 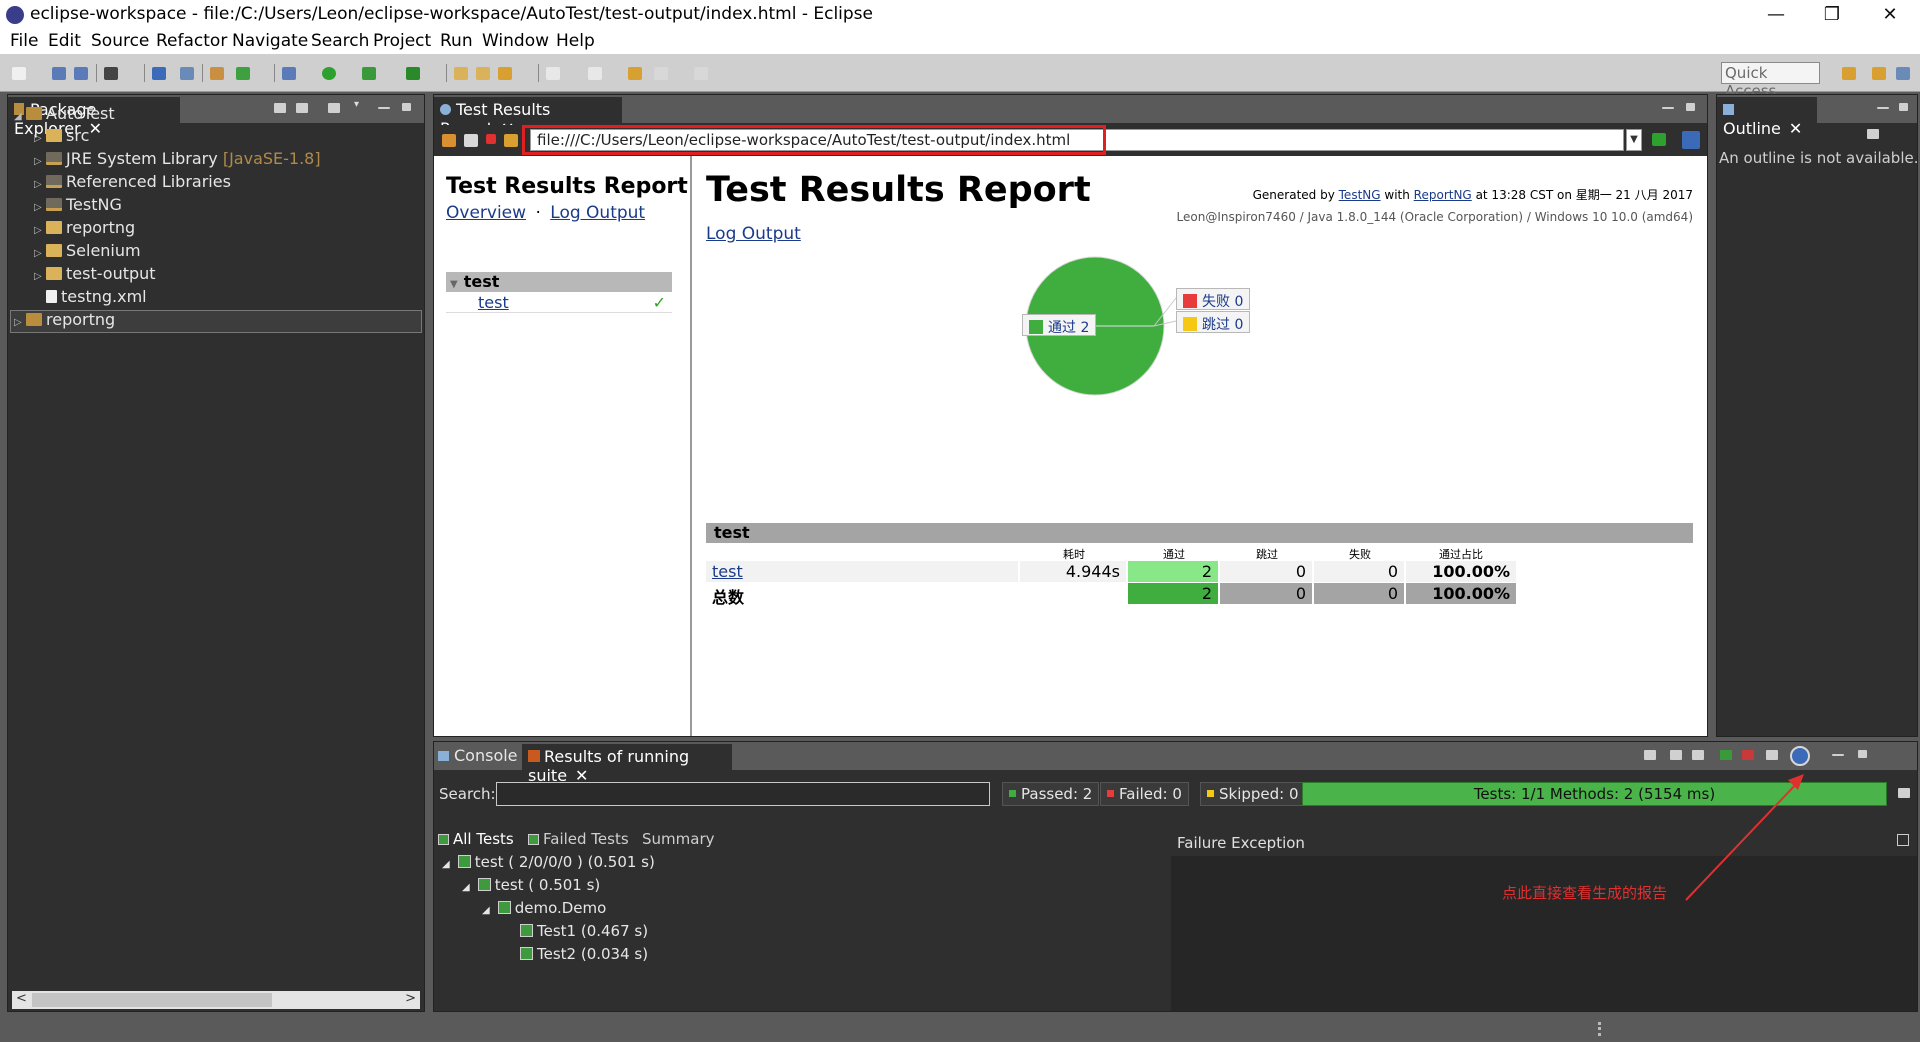 I want to click on open-report-icon, so click(x=1800, y=756).